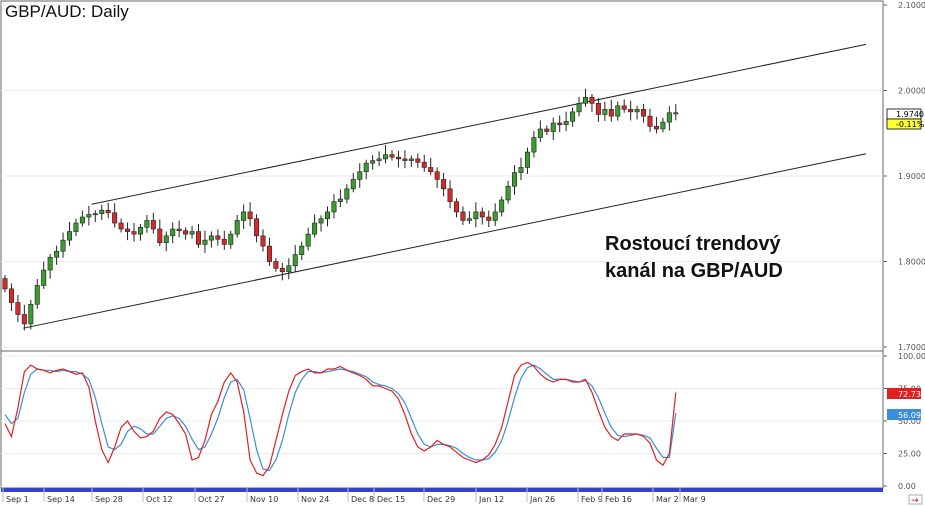  Describe the element at coordinates (910, 124) in the screenshot. I see `price-change: -0.11%` at that location.